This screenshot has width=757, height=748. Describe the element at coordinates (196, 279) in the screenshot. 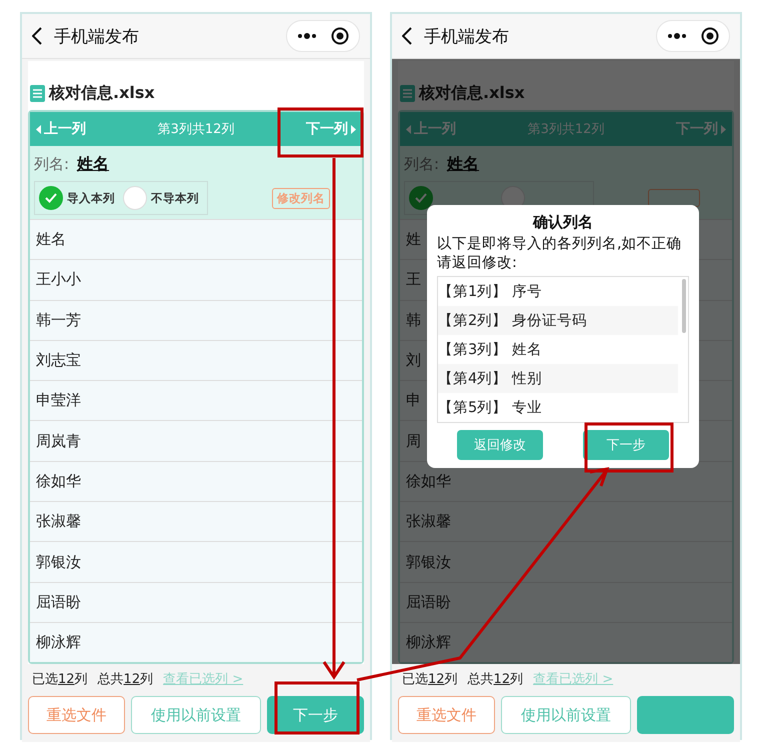

I see `list-row: 王小小` at that location.